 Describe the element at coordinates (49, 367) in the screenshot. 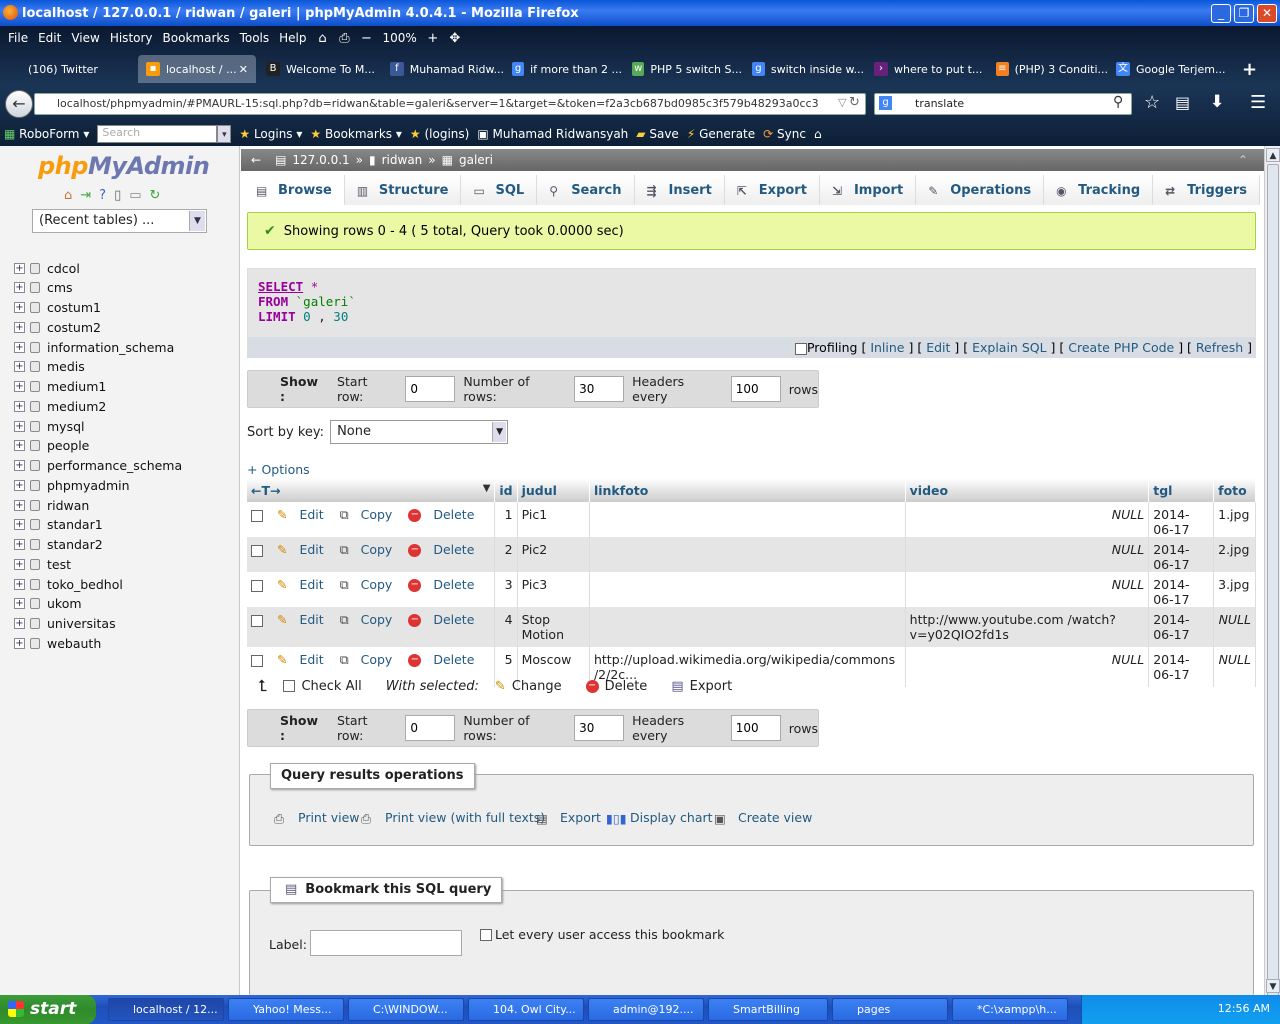

I see `db-item-medis: + medis` at that location.